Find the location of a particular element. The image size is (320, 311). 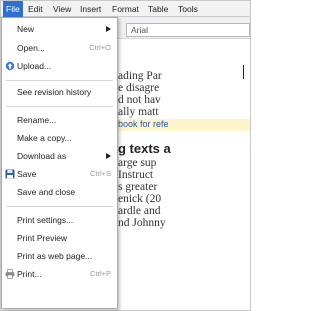

menu-item-print: Print... Ctrl+P is located at coordinates (59, 274).